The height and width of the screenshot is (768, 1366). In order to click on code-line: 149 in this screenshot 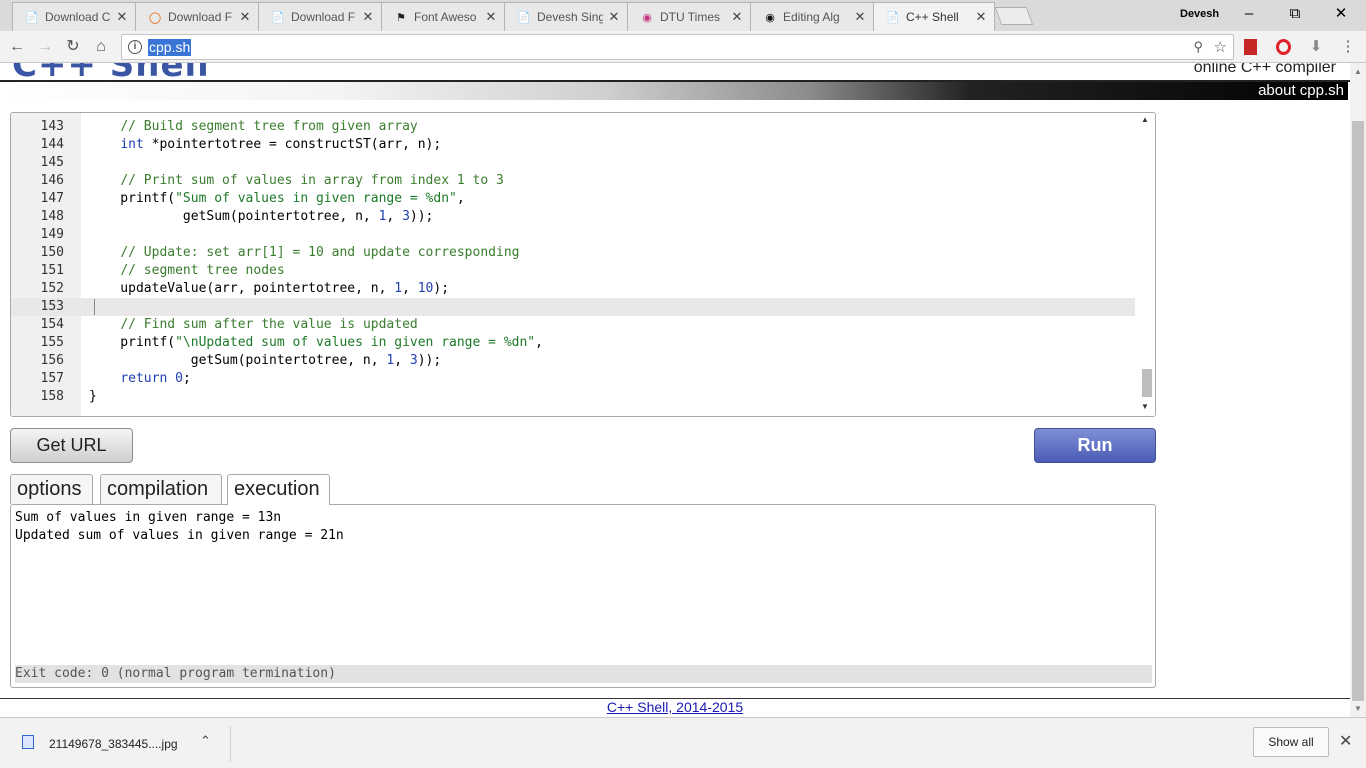, I will do `click(573, 235)`.